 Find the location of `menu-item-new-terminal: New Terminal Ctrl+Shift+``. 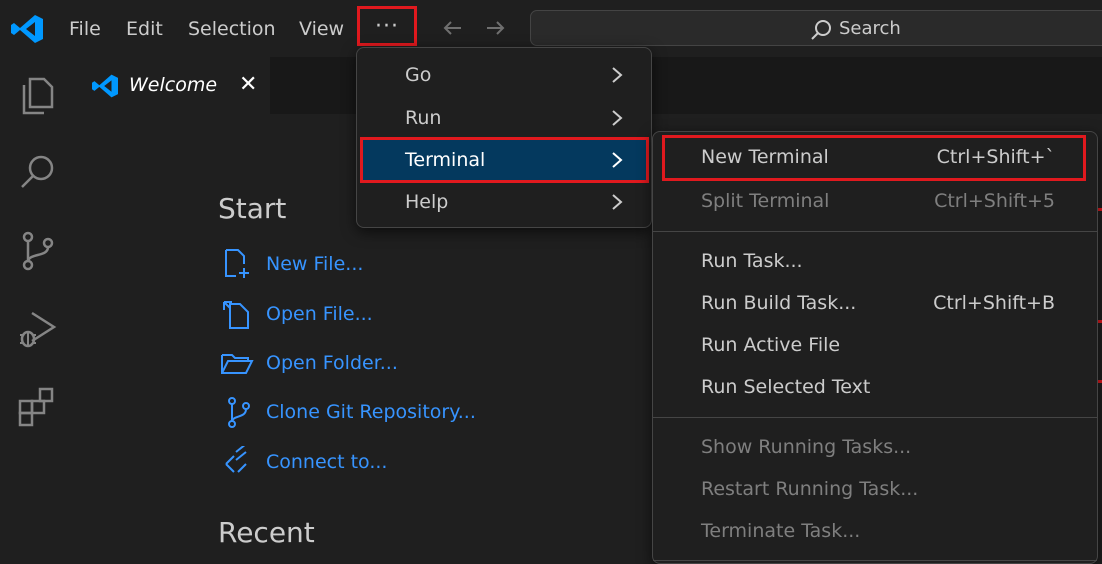

menu-item-new-terminal: New Terminal Ctrl+Shift+` is located at coordinates (874, 158).